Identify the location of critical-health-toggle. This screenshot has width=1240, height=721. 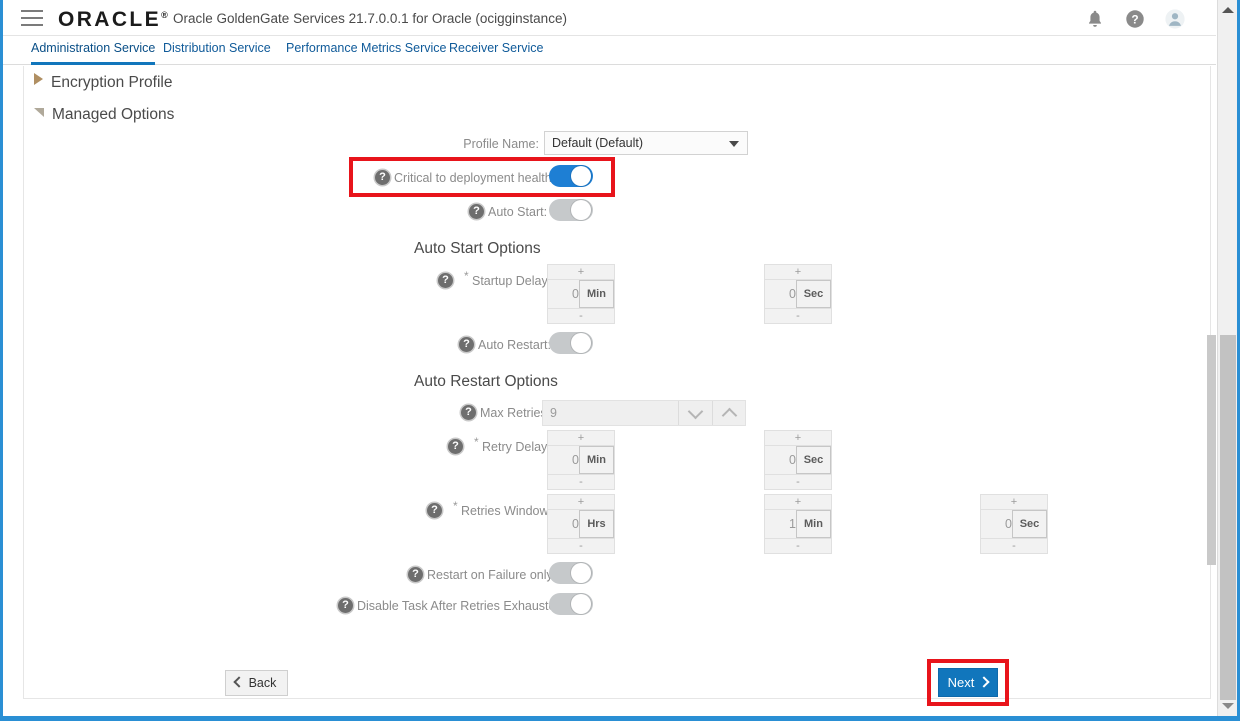
(571, 176).